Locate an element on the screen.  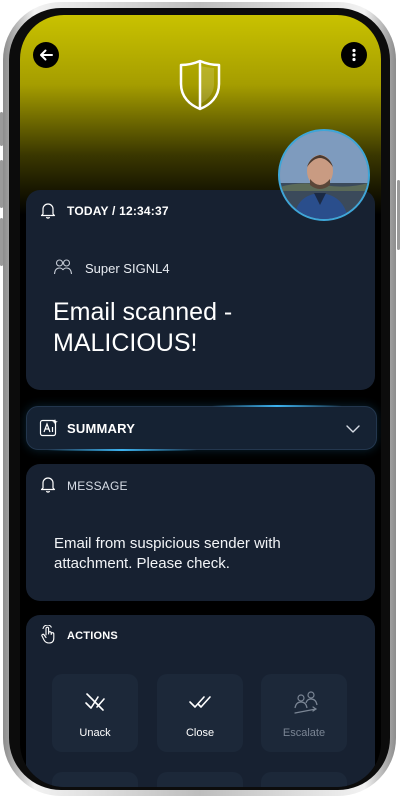
more-options-button is located at coordinates (354, 55).